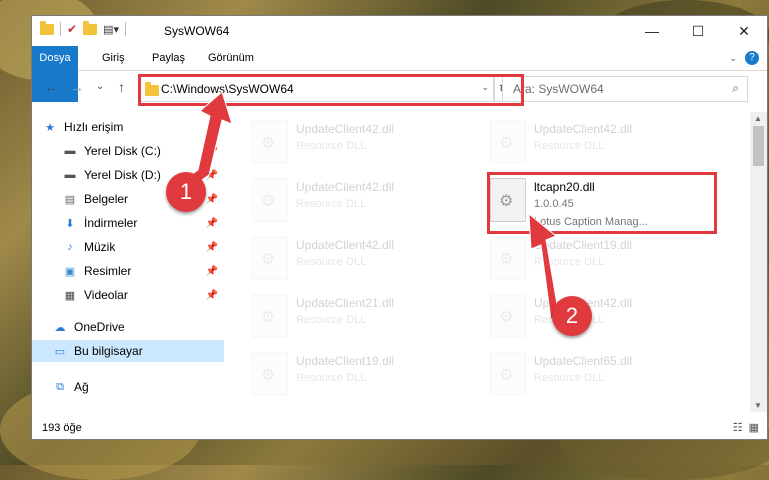 The height and width of the screenshot is (480, 769). Describe the element at coordinates (186, 192) in the screenshot. I see `step-badge-1: 1` at that location.